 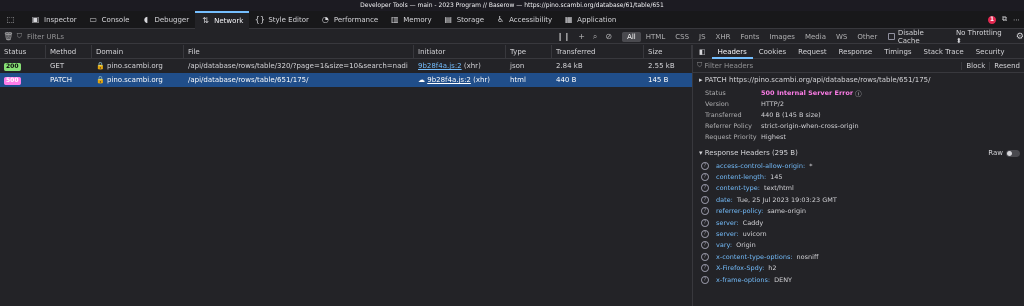 I want to click on tab-cookies: Cookies, so click(x=772, y=52).